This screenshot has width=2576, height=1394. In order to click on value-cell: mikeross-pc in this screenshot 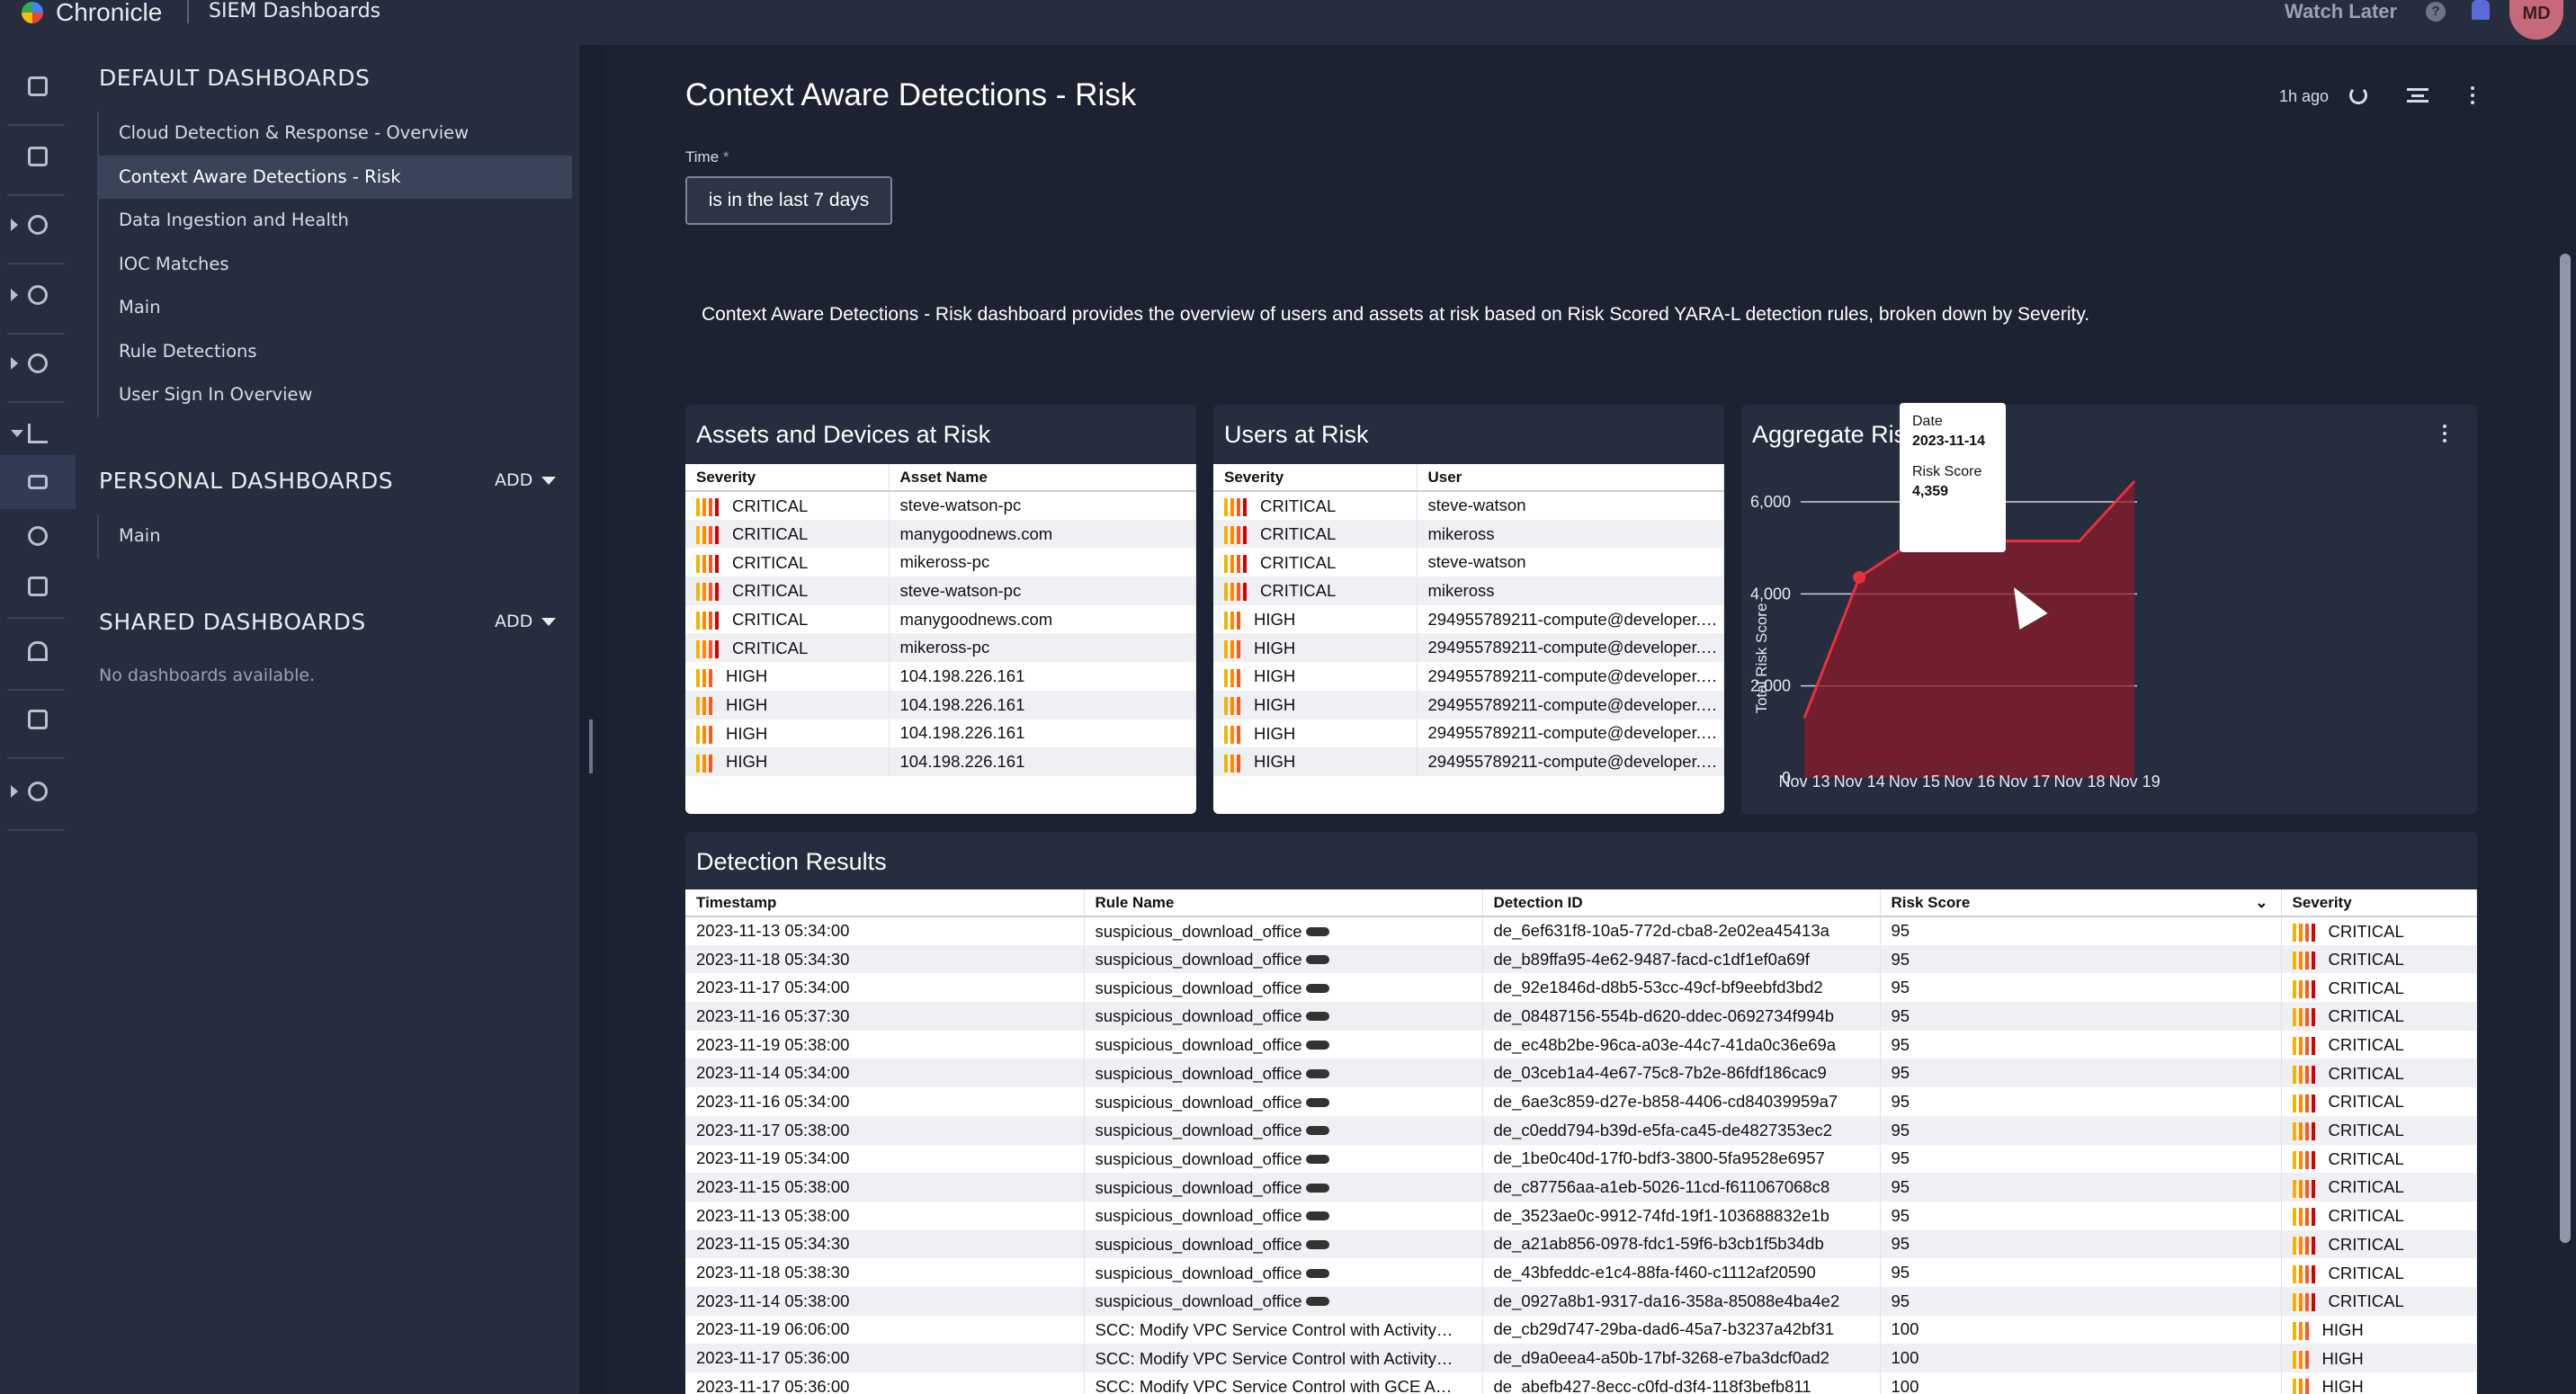, I will do `click(1042, 648)`.